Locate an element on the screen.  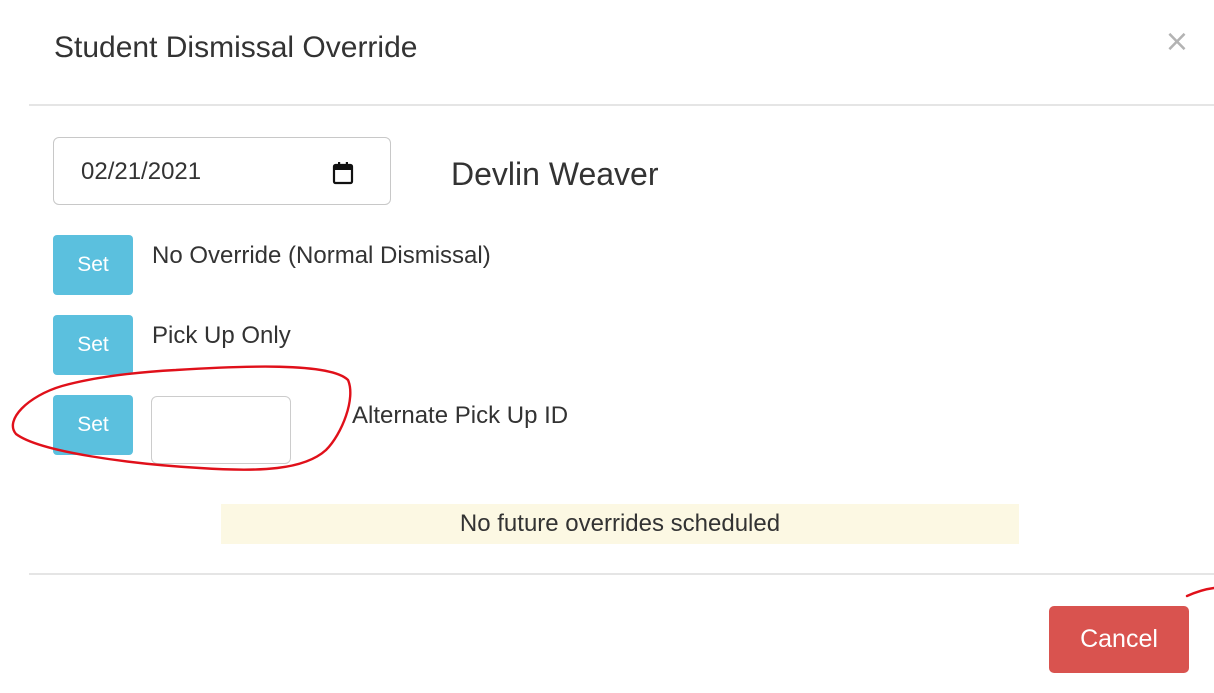
date-value: 02/21/2021 is located at coordinates (141, 171).